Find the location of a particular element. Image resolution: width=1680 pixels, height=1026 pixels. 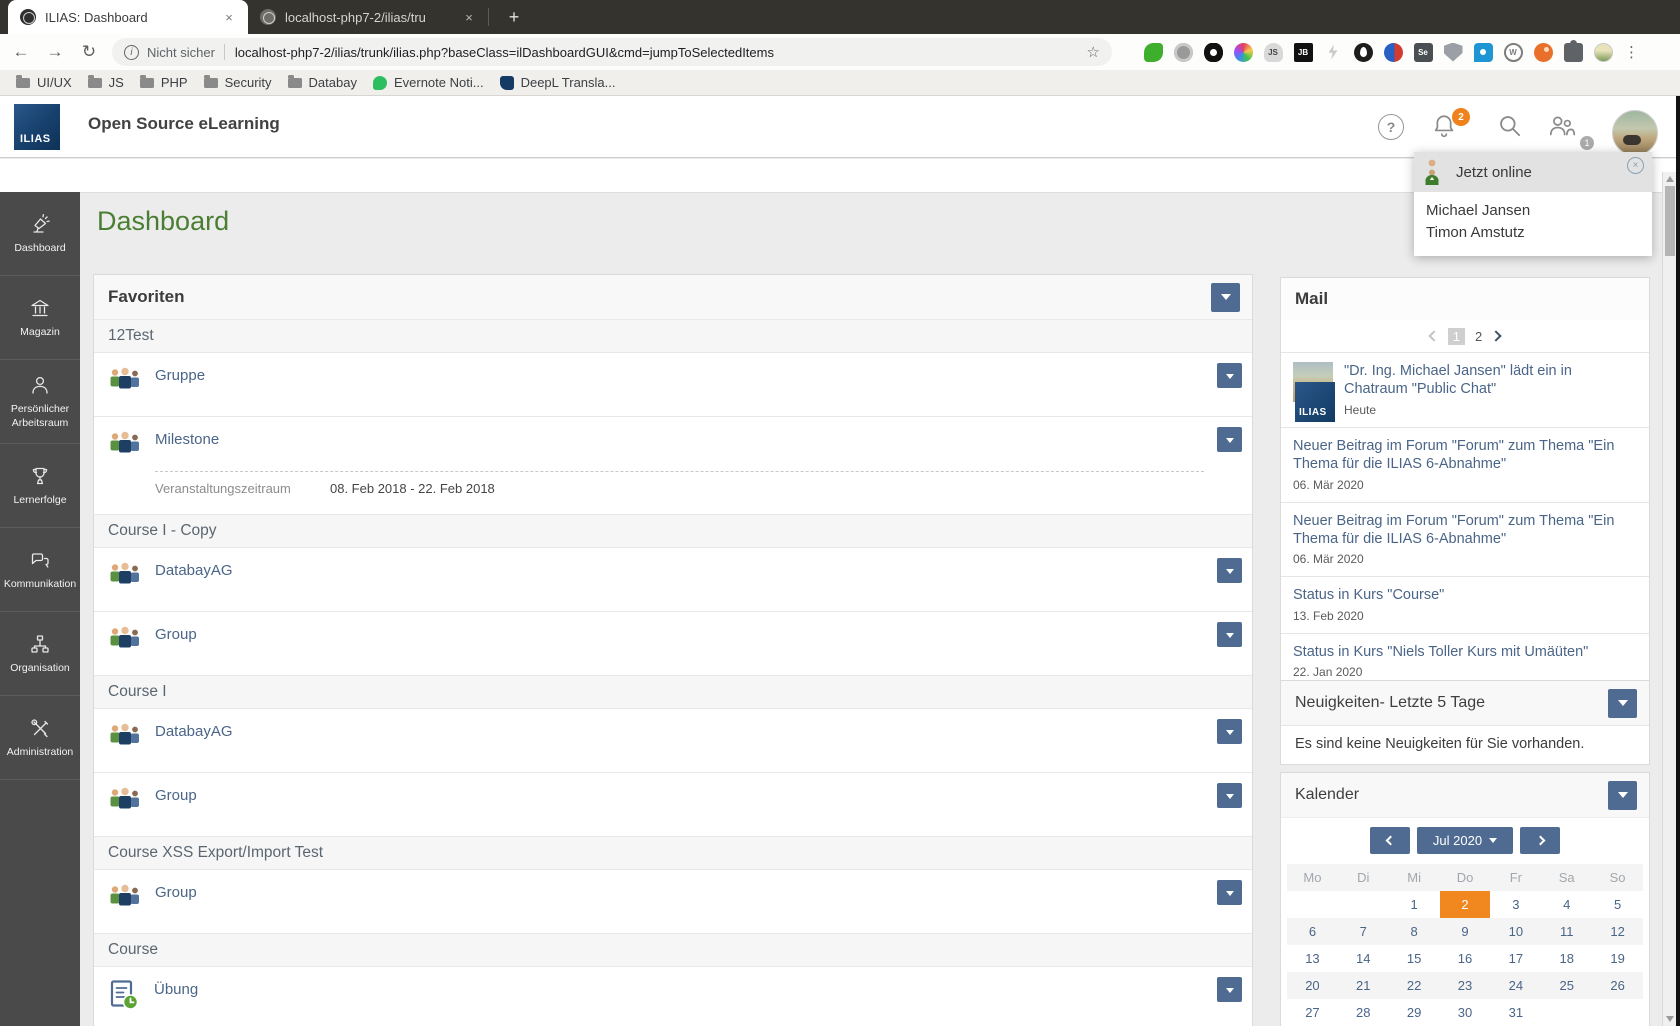

extension-puzzle-icon is located at coordinates (1573, 50).